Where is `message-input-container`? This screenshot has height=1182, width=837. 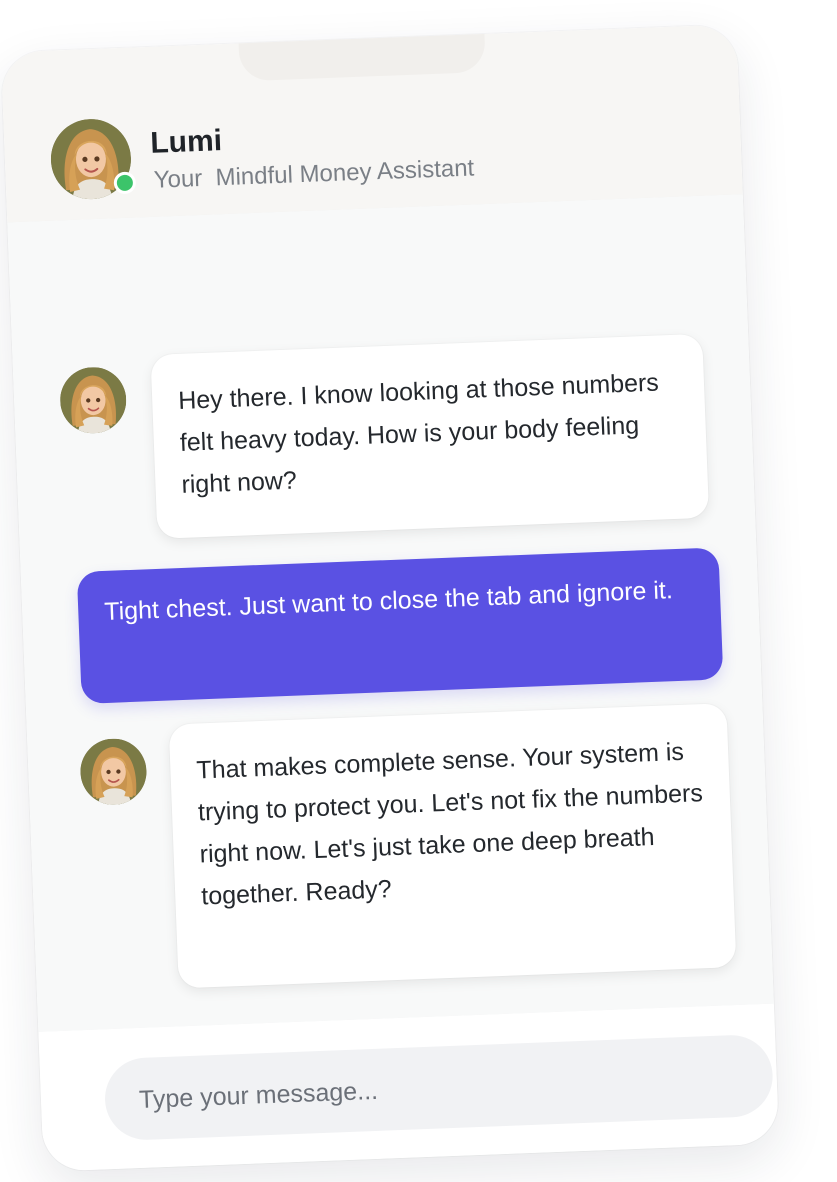 message-input-container is located at coordinates (439, 1088).